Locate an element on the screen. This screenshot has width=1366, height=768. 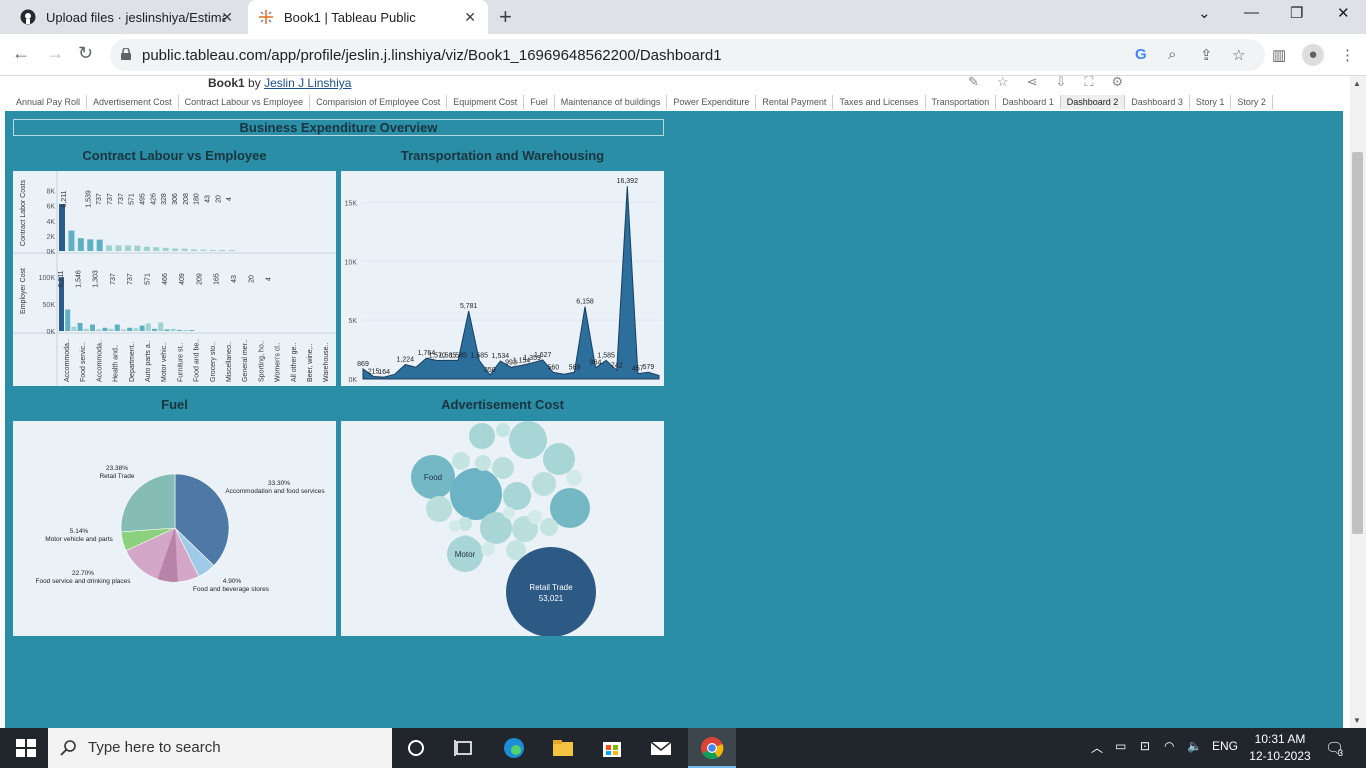
sheet-tab: Contract Labour vs Employee is located at coordinates (245, 102).